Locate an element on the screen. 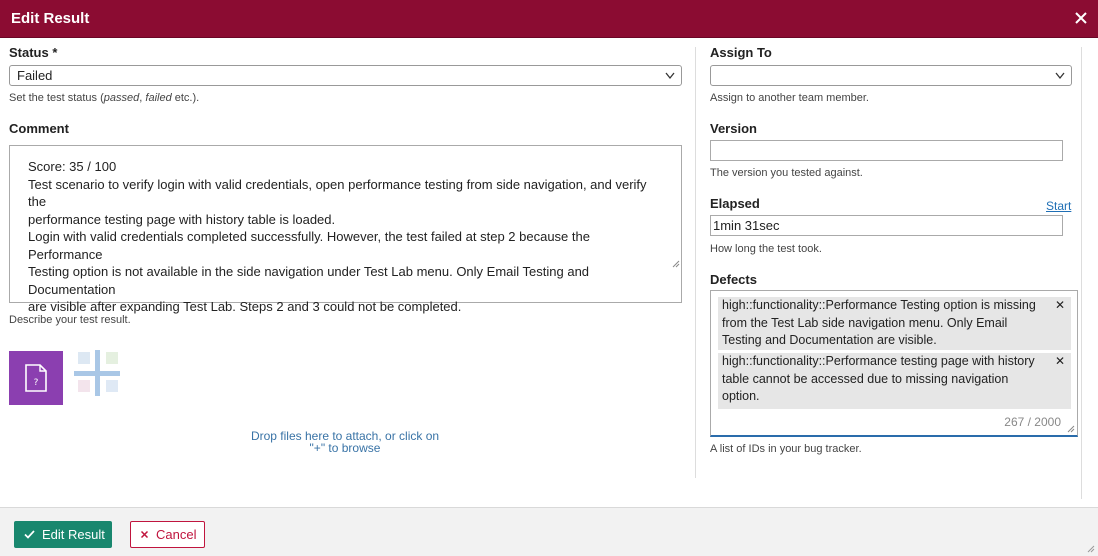  assign-to-label: Assign To is located at coordinates (741, 52).